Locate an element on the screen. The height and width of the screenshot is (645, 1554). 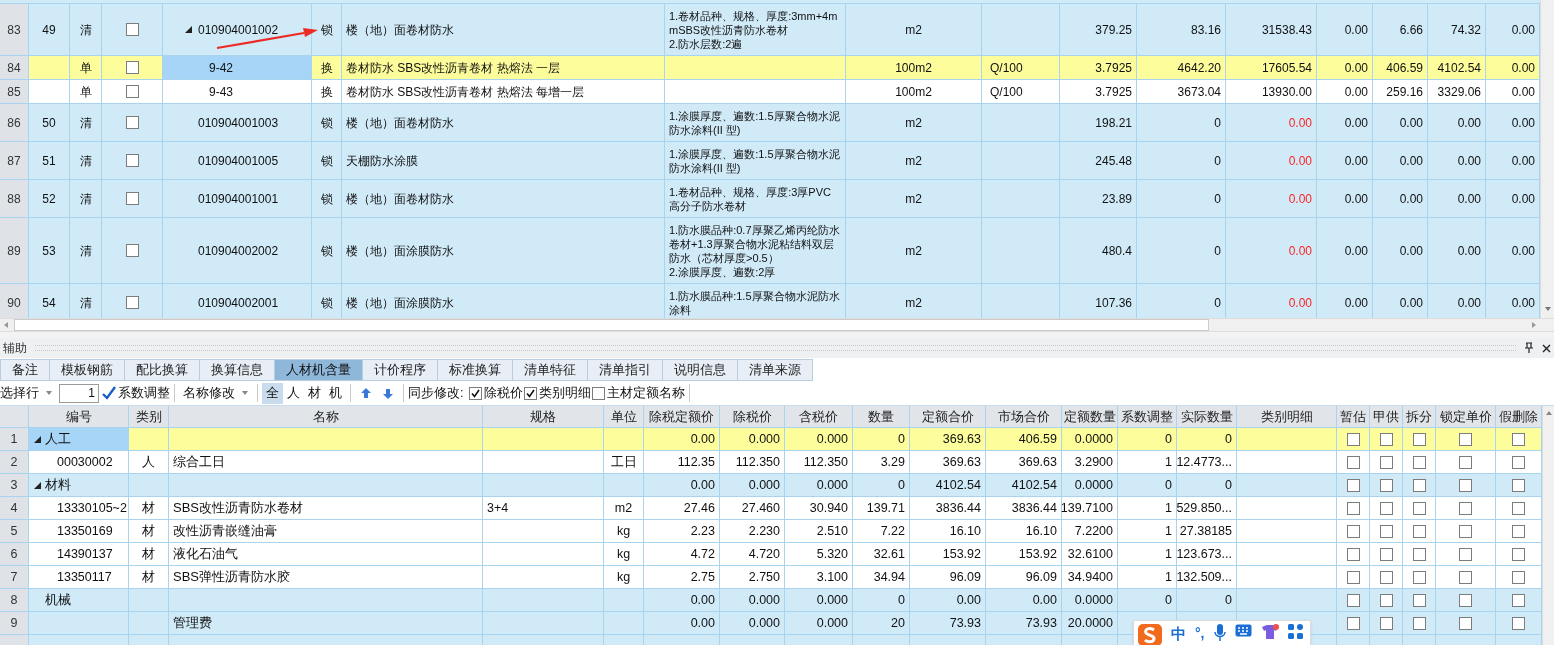
keyboard-icon is located at coordinates (1243, 630).